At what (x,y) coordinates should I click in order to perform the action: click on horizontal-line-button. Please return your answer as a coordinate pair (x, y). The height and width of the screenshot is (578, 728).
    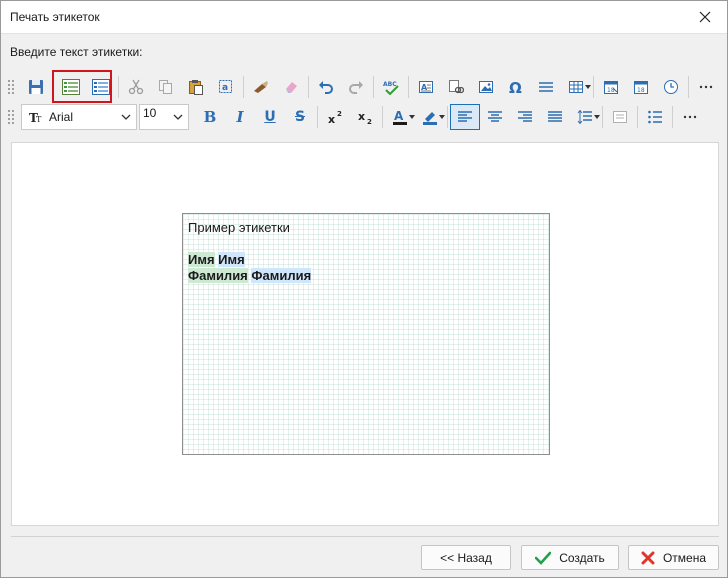
    Looking at the image, I should click on (546, 87).